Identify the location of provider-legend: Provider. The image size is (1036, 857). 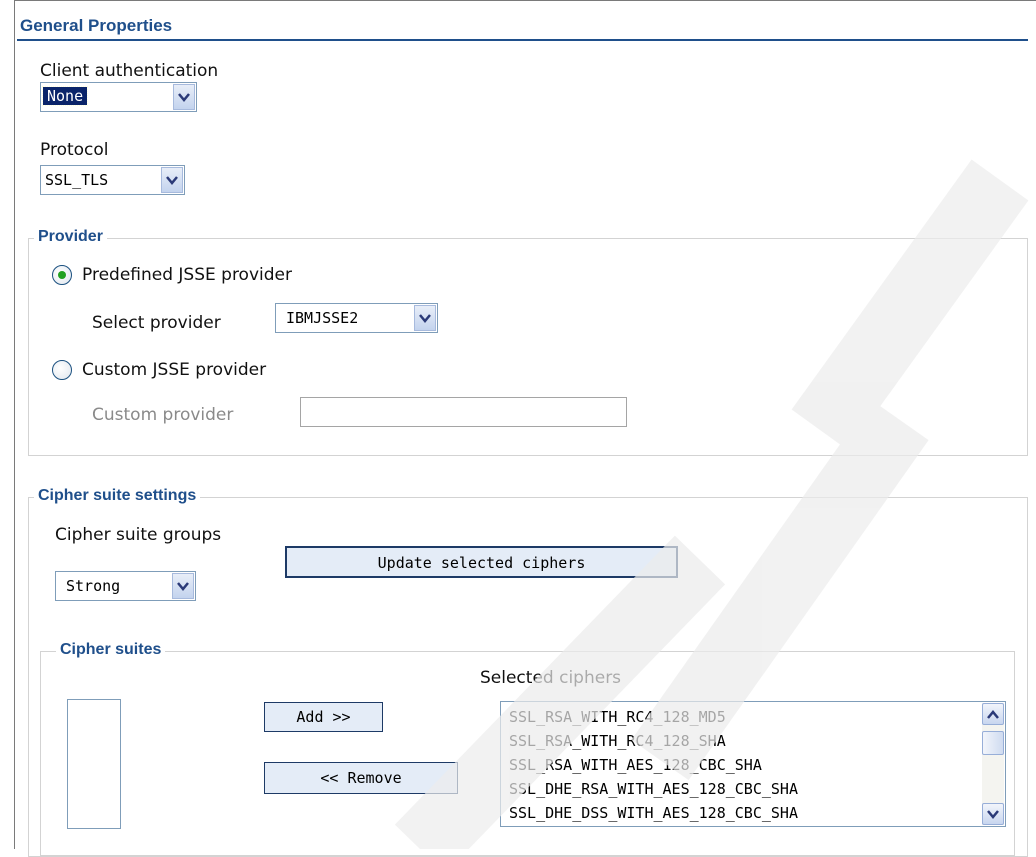
(70, 237).